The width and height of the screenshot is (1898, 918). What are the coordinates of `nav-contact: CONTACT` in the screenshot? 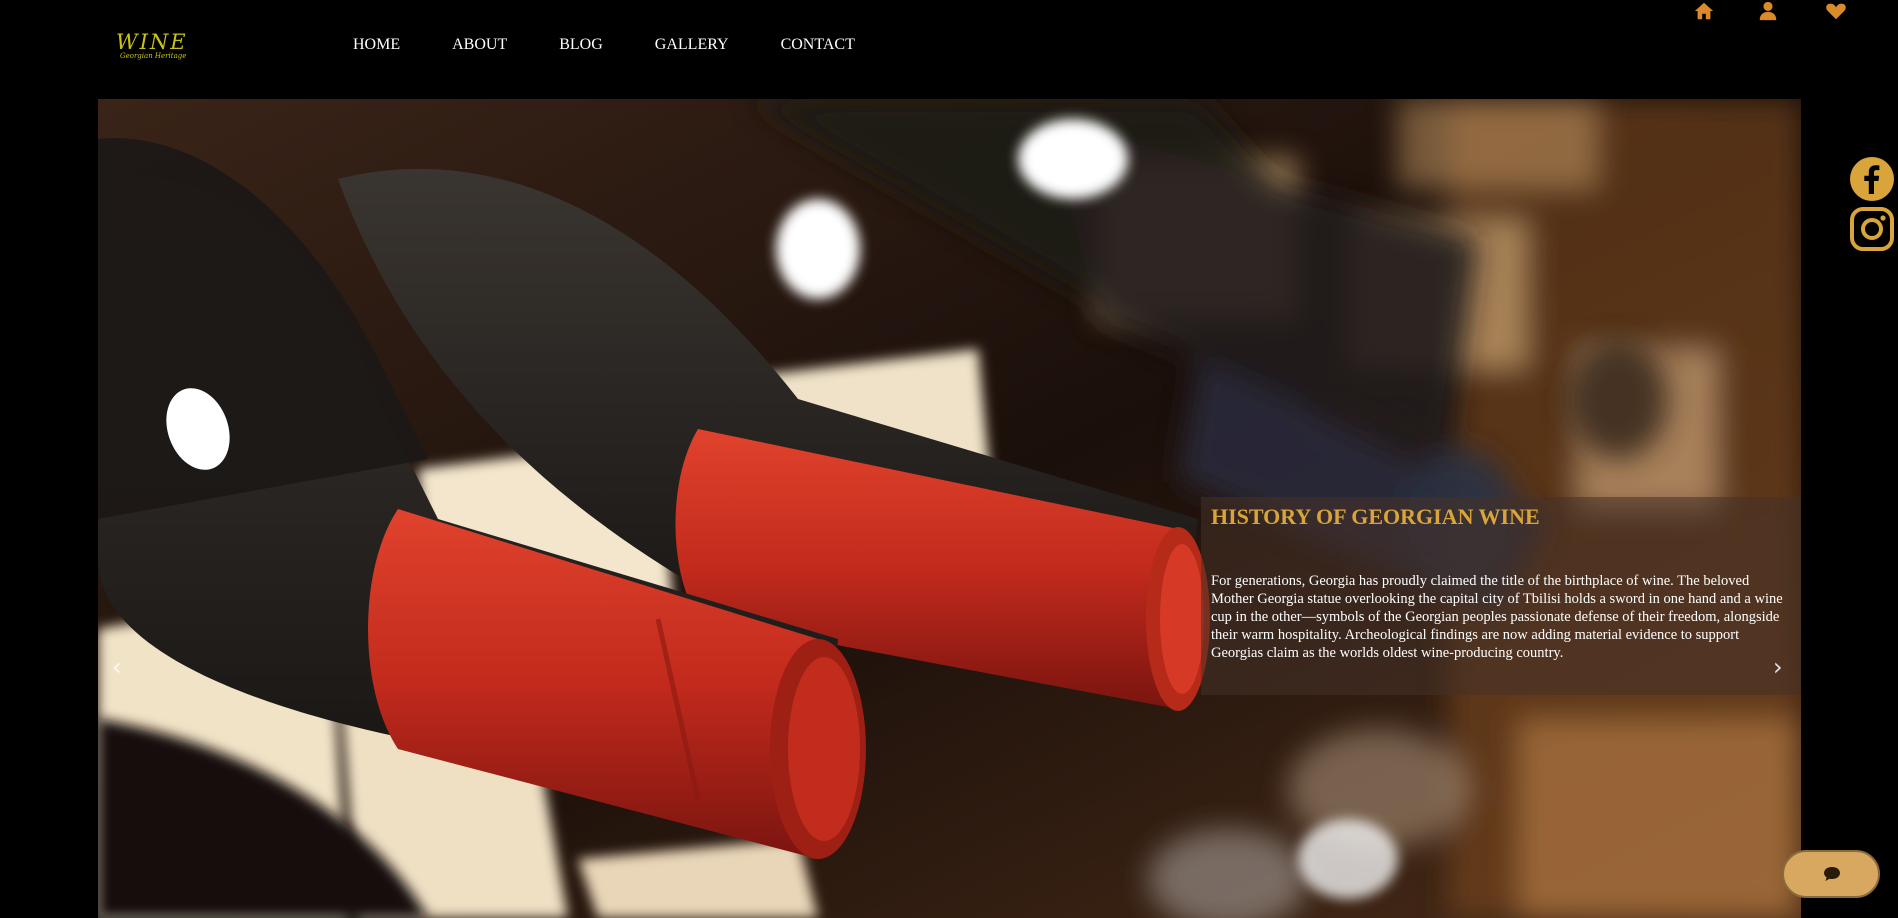 It's located at (818, 45).